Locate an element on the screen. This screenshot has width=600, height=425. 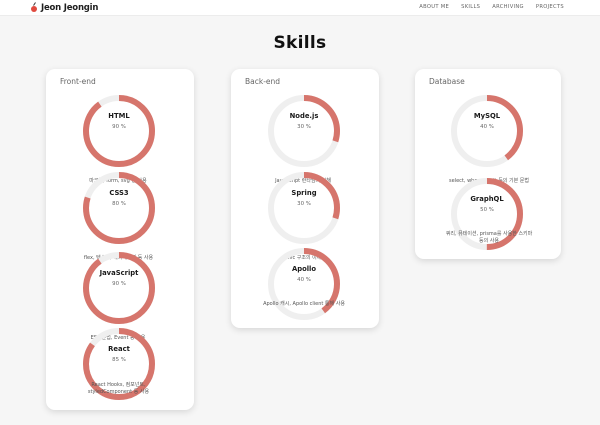
page-title: Skills is located at coordinates (300, 43).